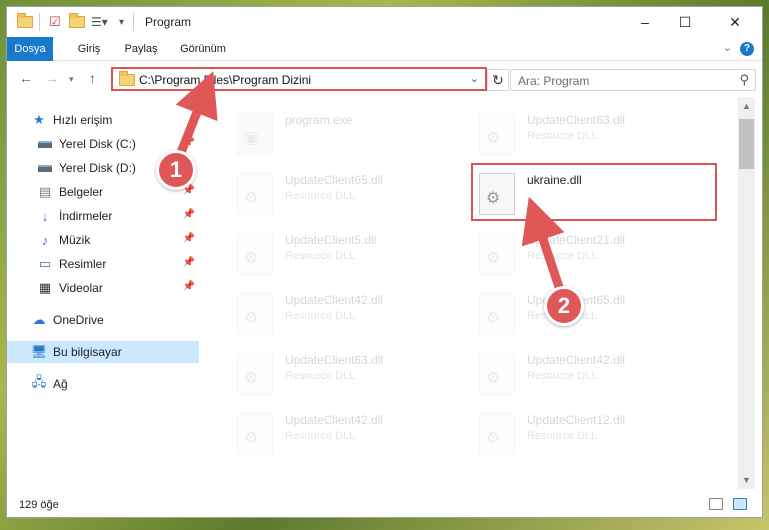  What do you see at coordinates (727, 47) in the screenshot?
I see `ribbon-expand-icon: ⌄` at bounding box center [727, 47].